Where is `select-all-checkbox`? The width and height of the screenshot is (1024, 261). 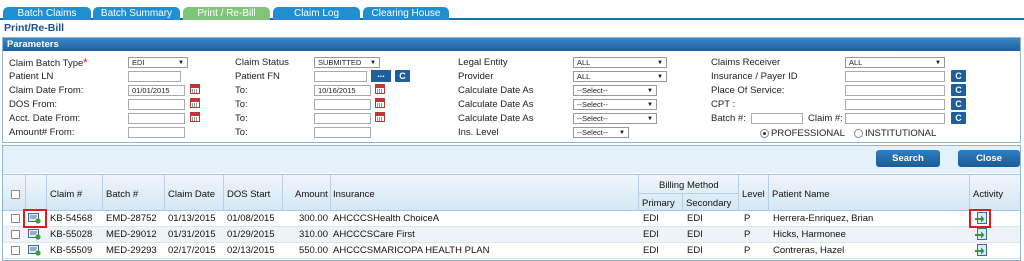 select-all-checkbox is located at coordinates (15, 194).